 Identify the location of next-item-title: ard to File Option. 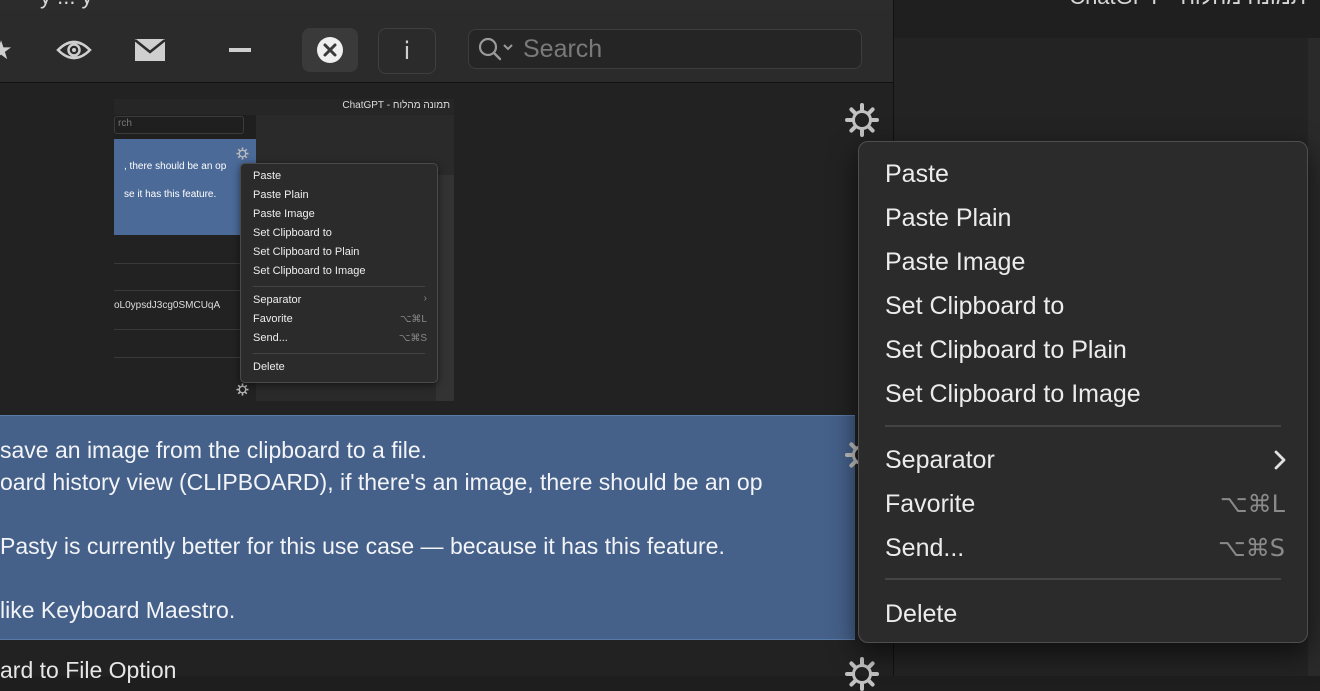
(88, 670).